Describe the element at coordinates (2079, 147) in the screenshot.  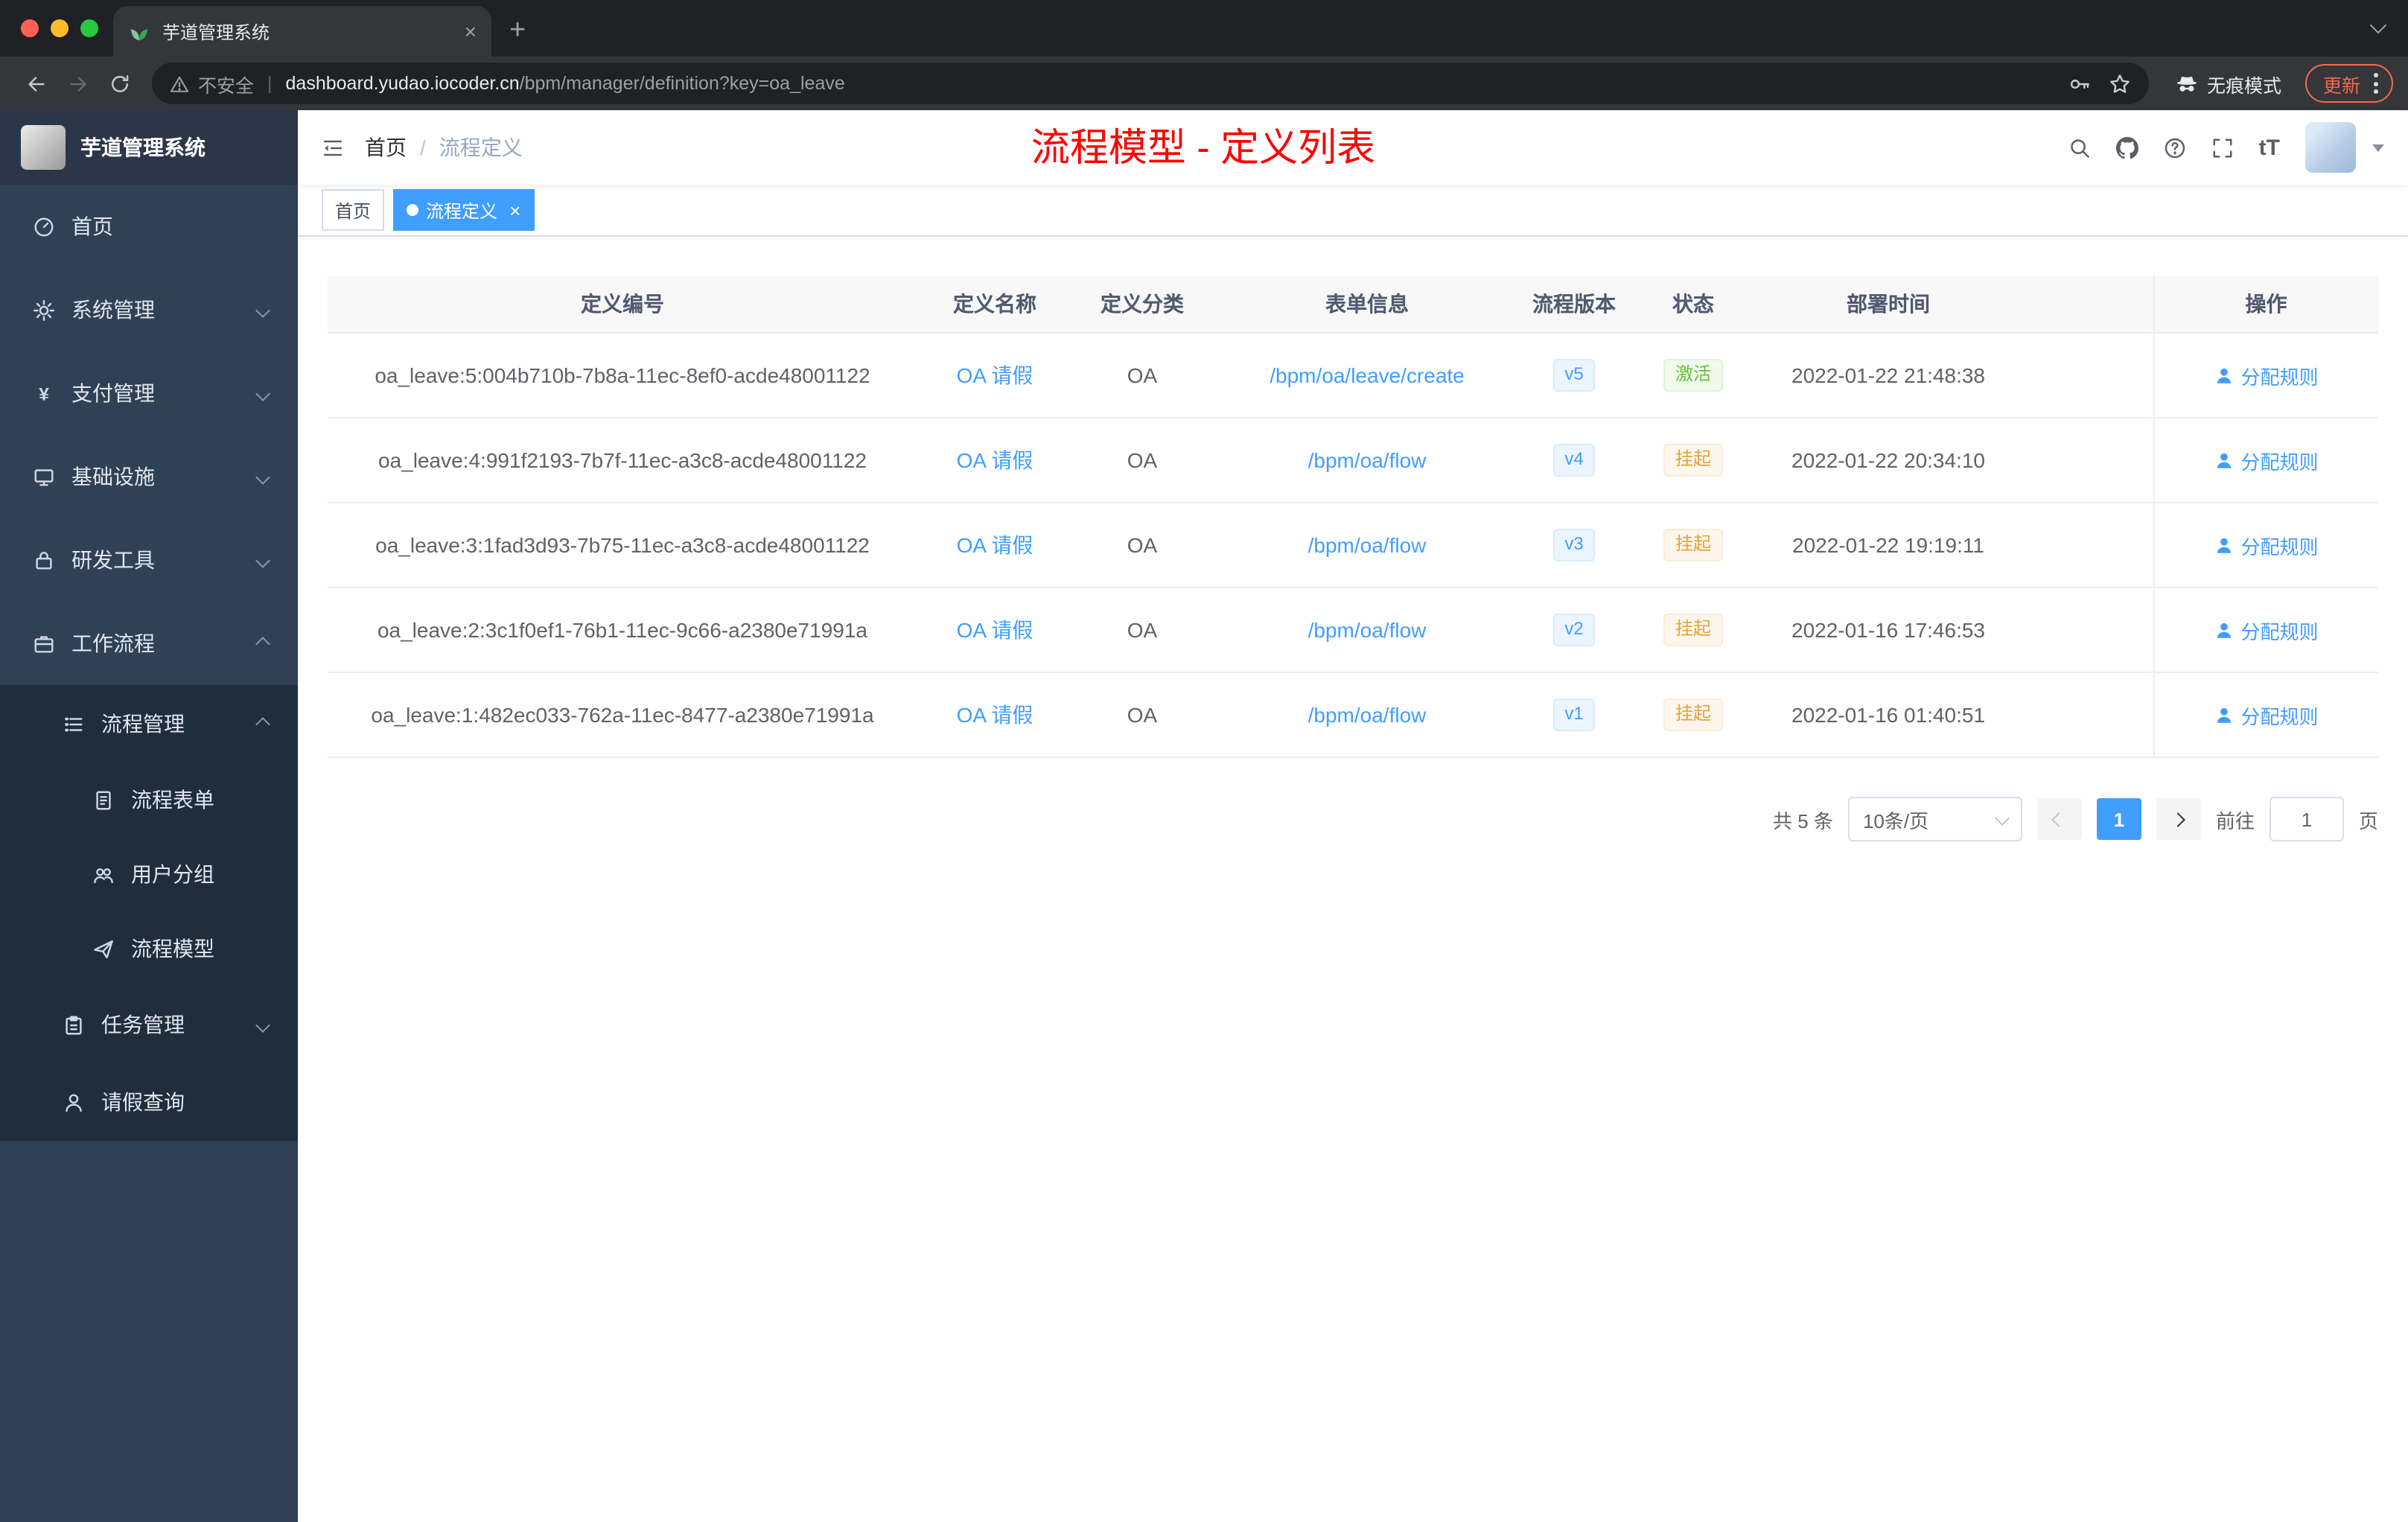
I see `search-icon` at that location.